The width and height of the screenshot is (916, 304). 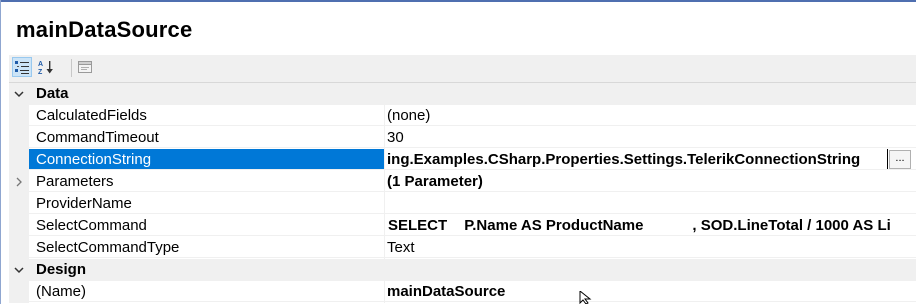 I want to click on property-value: mainDataSource, so click(x=650, y=291).